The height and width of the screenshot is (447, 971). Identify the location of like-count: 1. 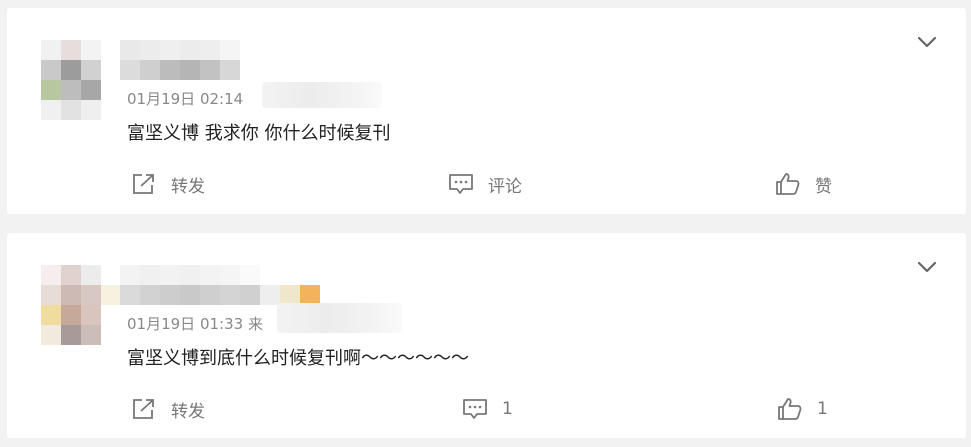
(822, 409).